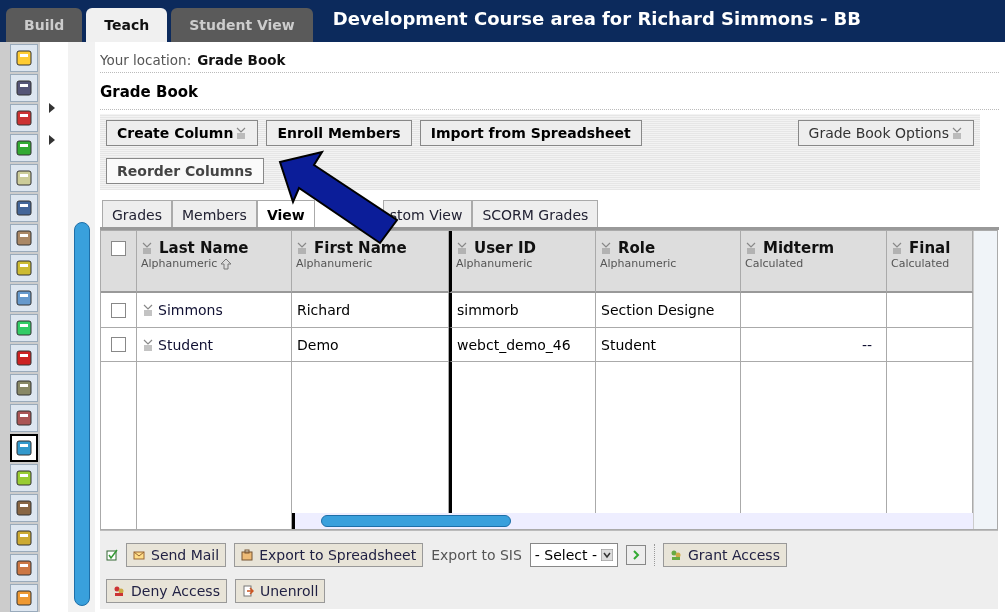  What do you see at coordinates (176, 555) in the screenshot?
I see `action-button: Send Mail` at bounding box center [176, 555].